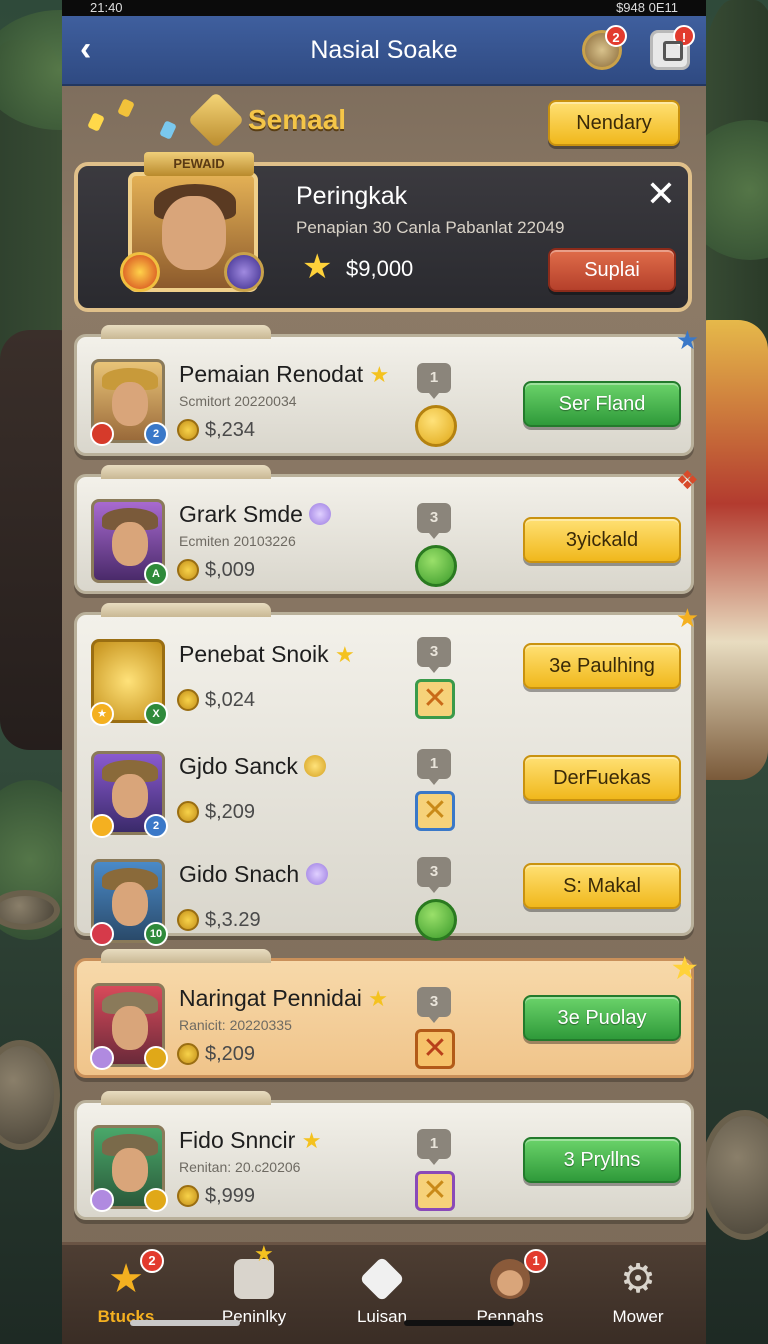 The width and height of the screenshot is (768, 1344). What do you see at coordinates (235, 1025) in the screenshot?
I see `player-subtitle: Ranicit: 20220335` at bounding box center [235, 1025].